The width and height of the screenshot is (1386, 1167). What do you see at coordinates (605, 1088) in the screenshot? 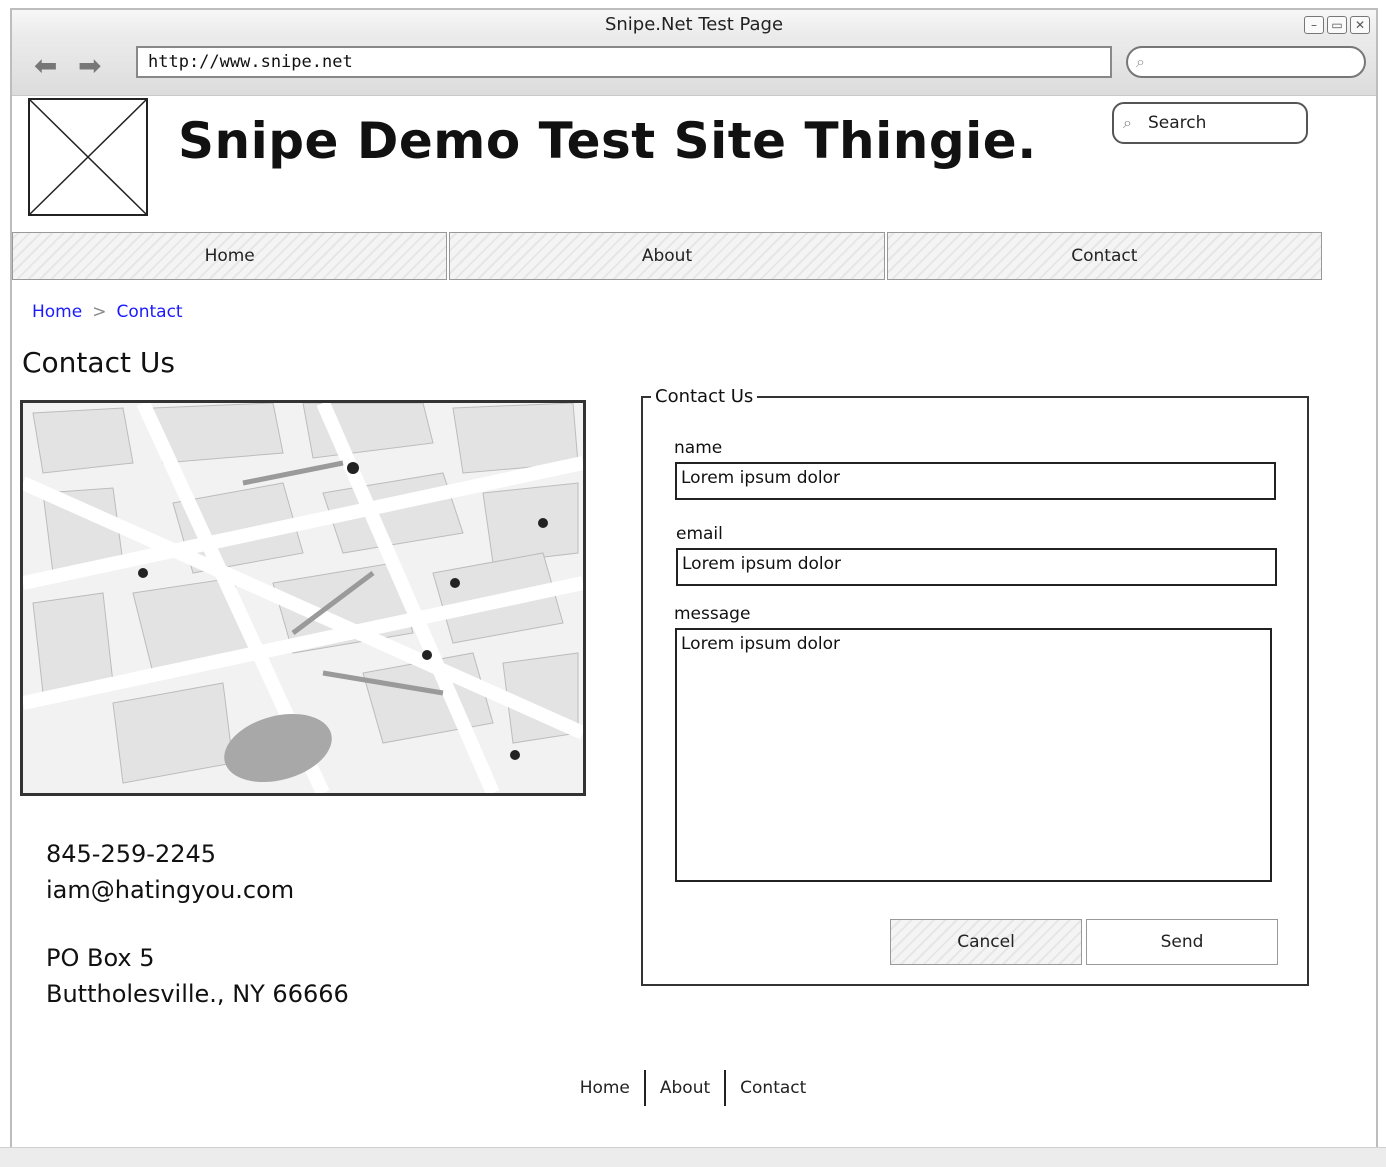
I see `footer-link-home: Home` at bounding box center [605, 1088].